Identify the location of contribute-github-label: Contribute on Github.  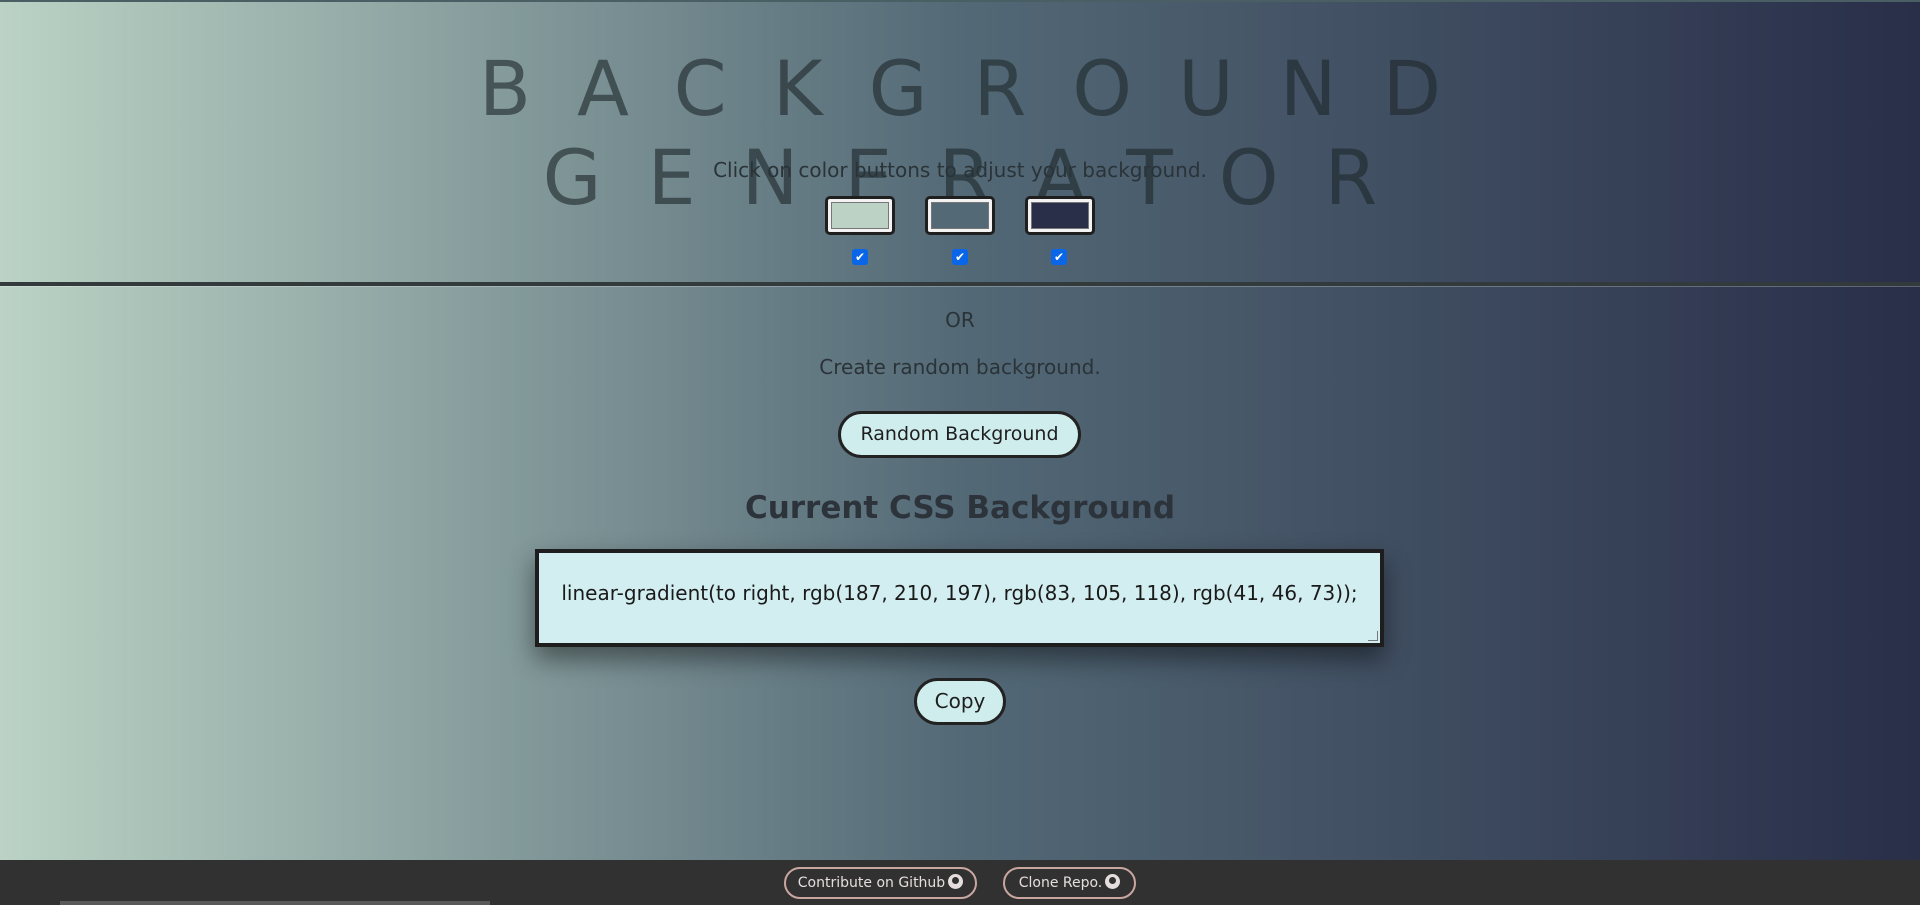
(871, 883).